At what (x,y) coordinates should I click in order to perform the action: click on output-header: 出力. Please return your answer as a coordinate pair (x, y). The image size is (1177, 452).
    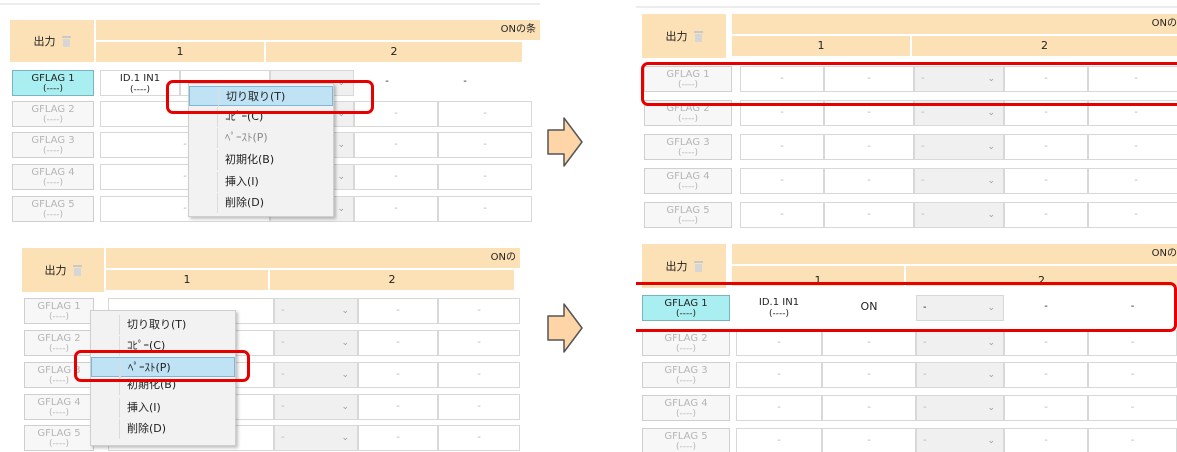
    Looking at the image, I should click on (52, 41).